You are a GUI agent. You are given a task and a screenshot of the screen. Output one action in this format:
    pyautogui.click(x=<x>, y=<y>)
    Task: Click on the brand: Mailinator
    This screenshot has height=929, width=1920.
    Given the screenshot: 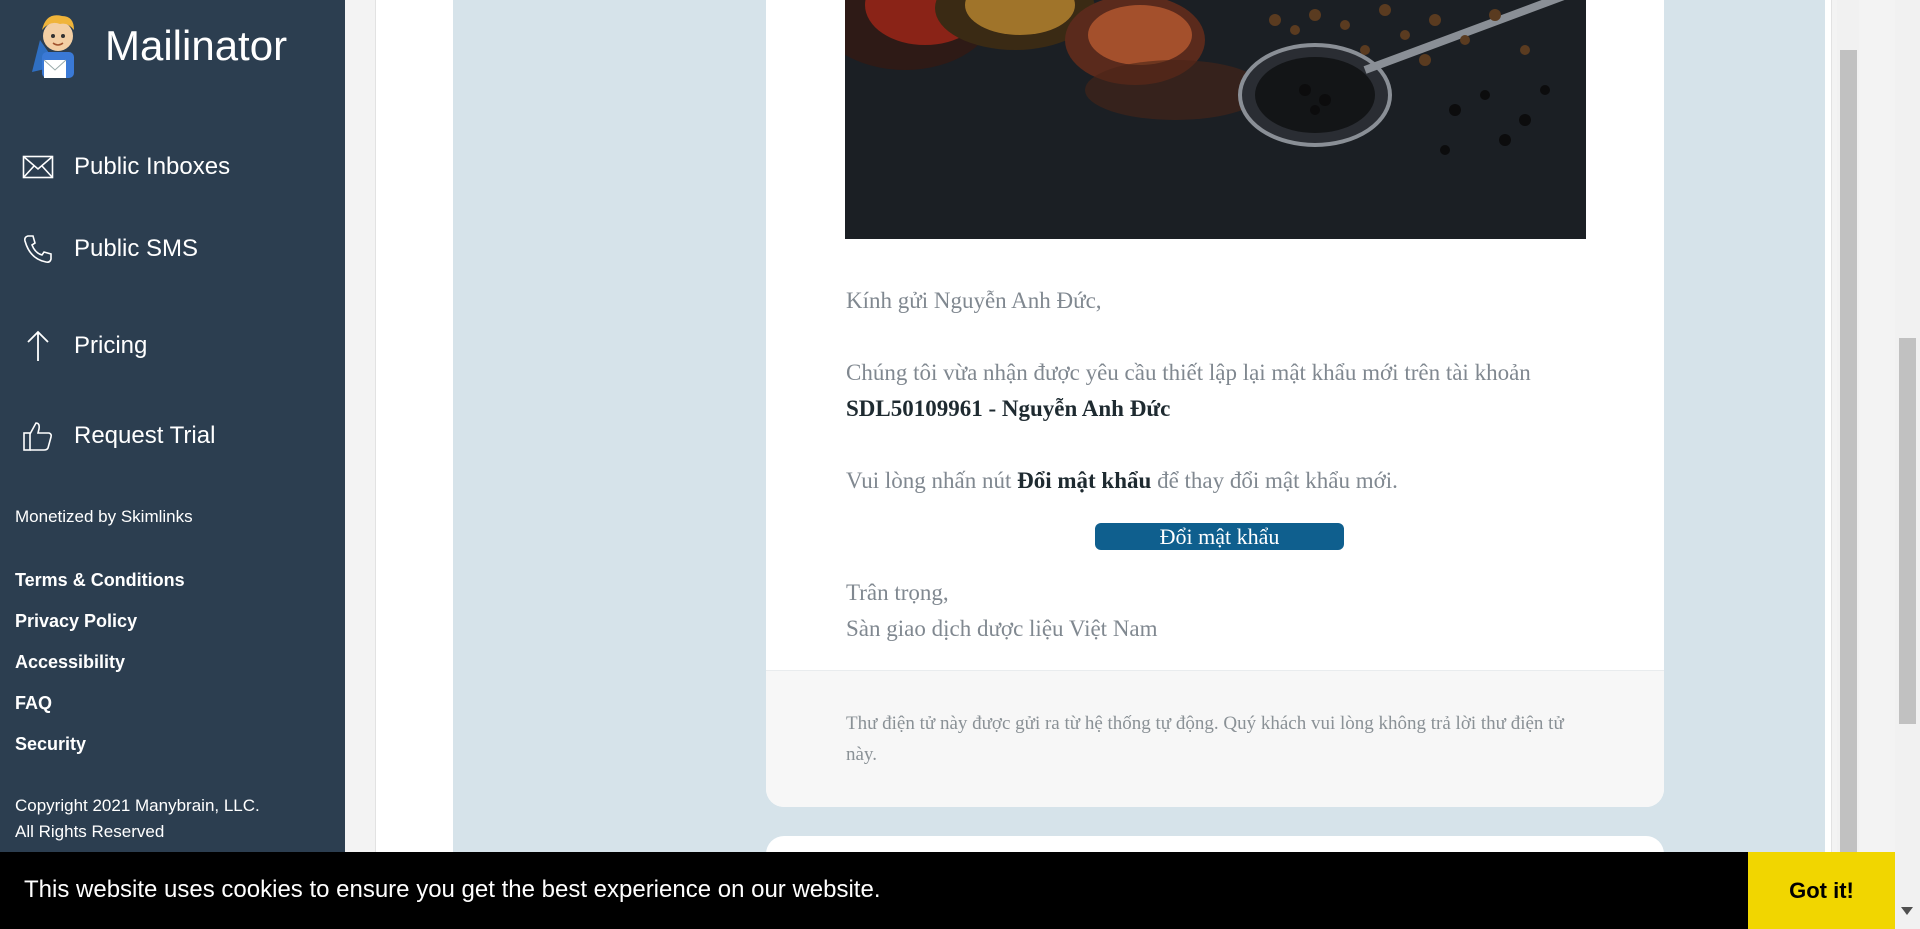 What is the action you would take?
    pyautogui.click(x=157, y=47)
    